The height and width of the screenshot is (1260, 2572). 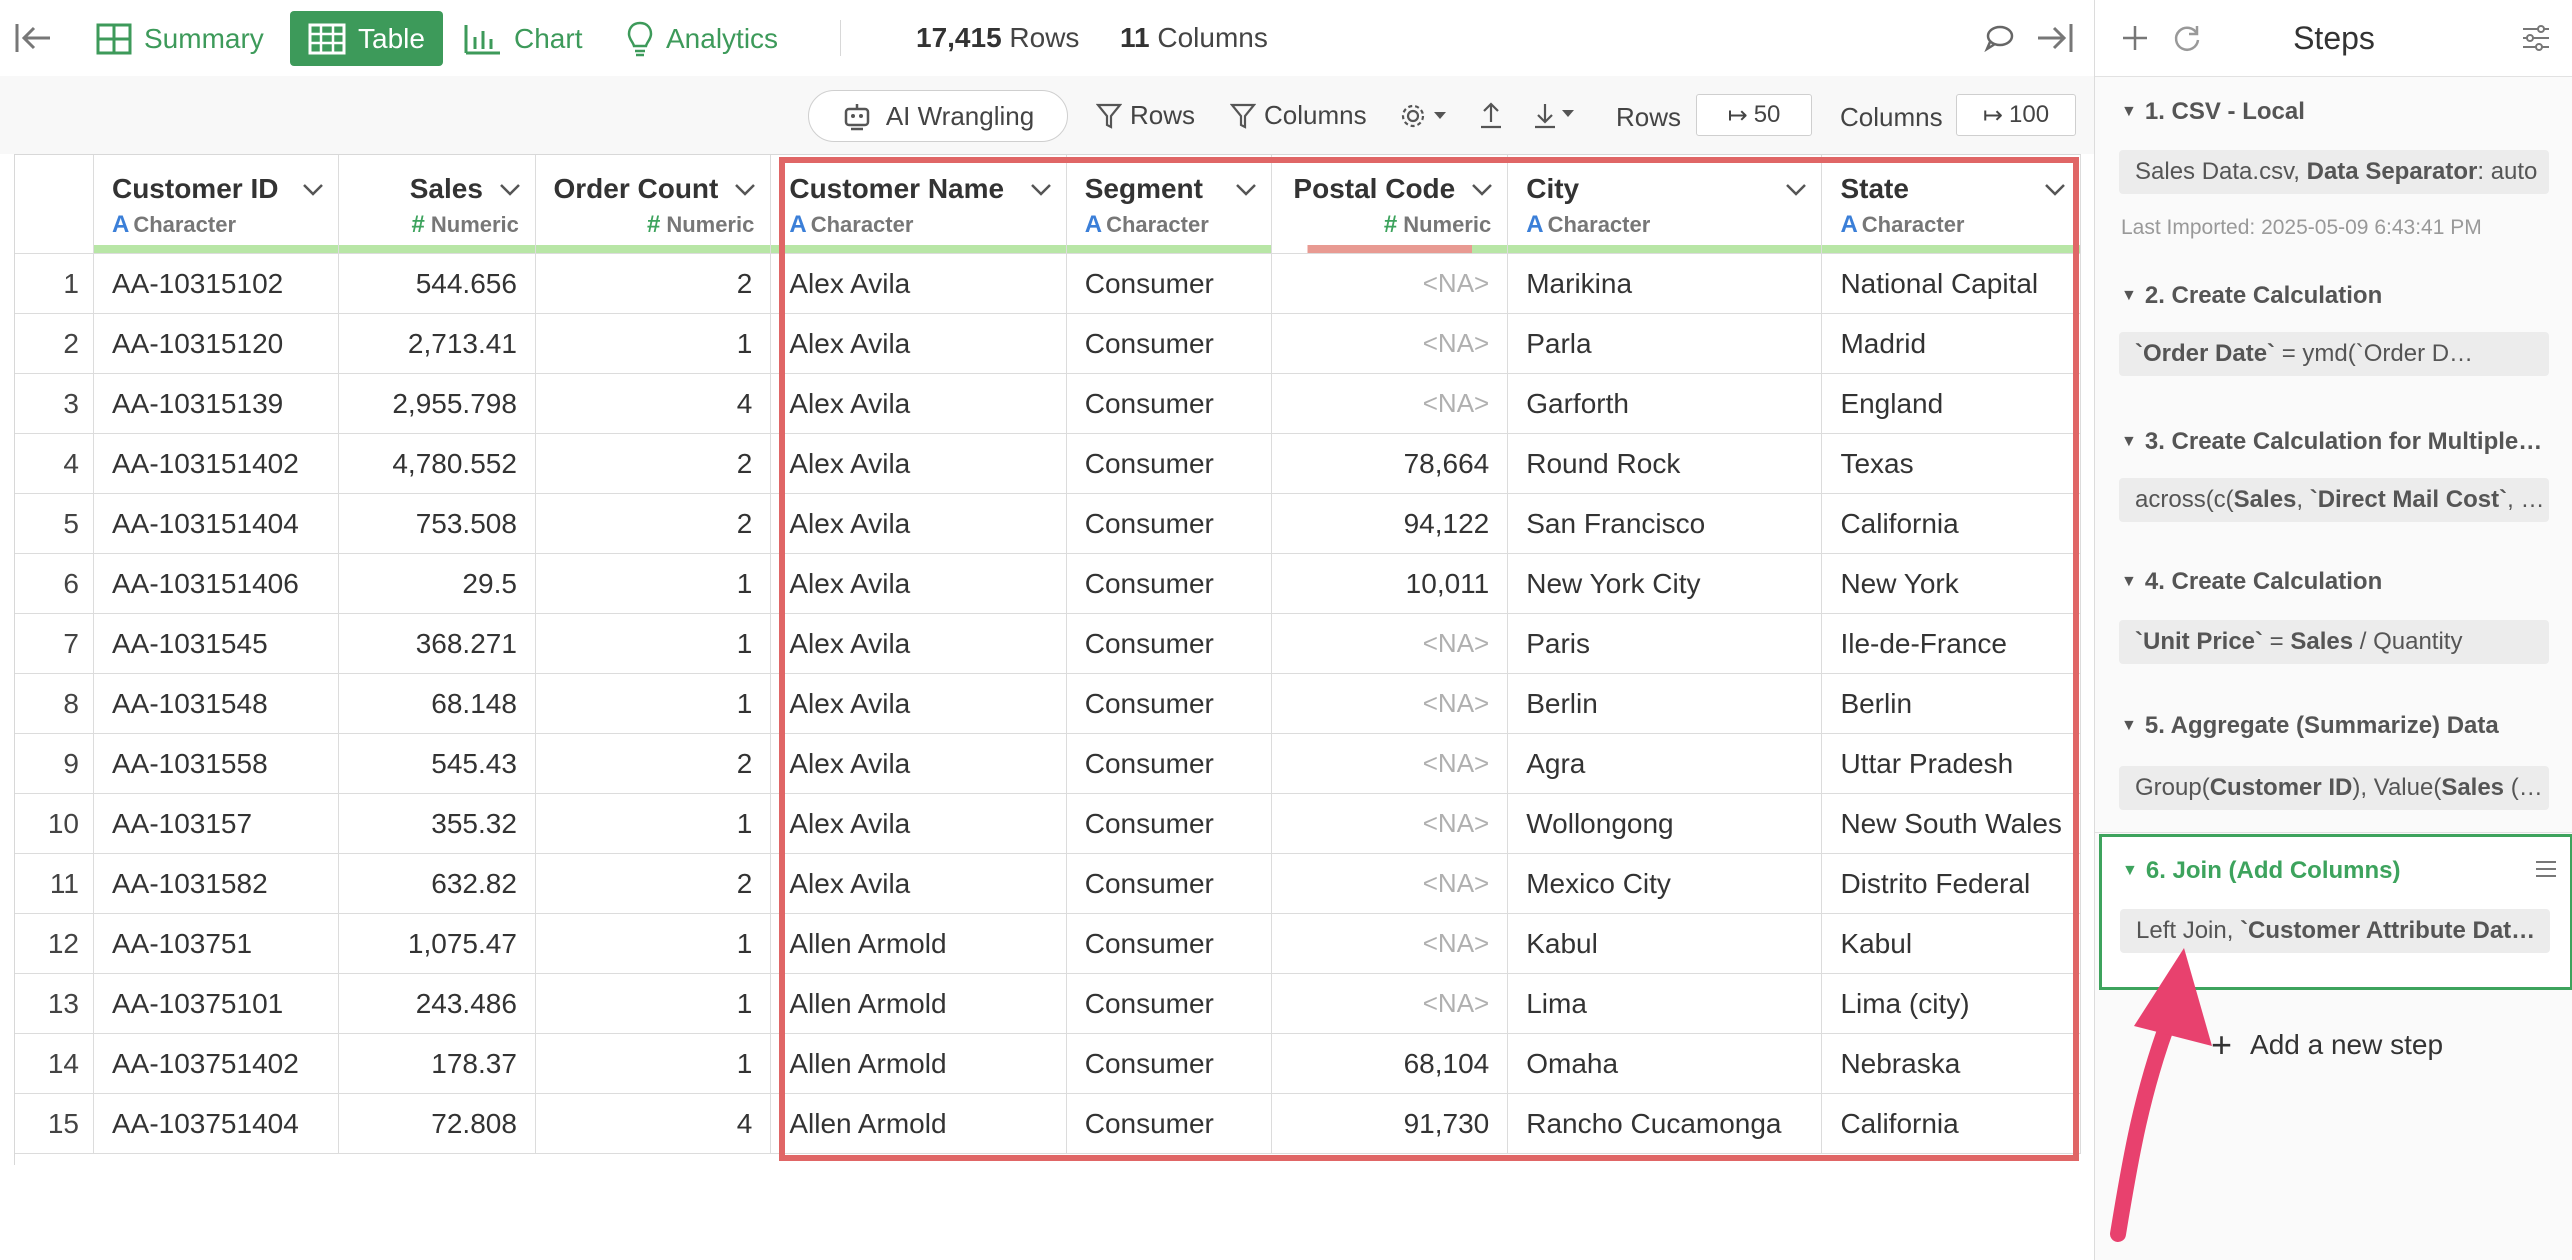 What do you see at coordinates (1665, 523) in the screenshot?
I see `table-cell: San Francisco` at bounding box center [1665, 523].